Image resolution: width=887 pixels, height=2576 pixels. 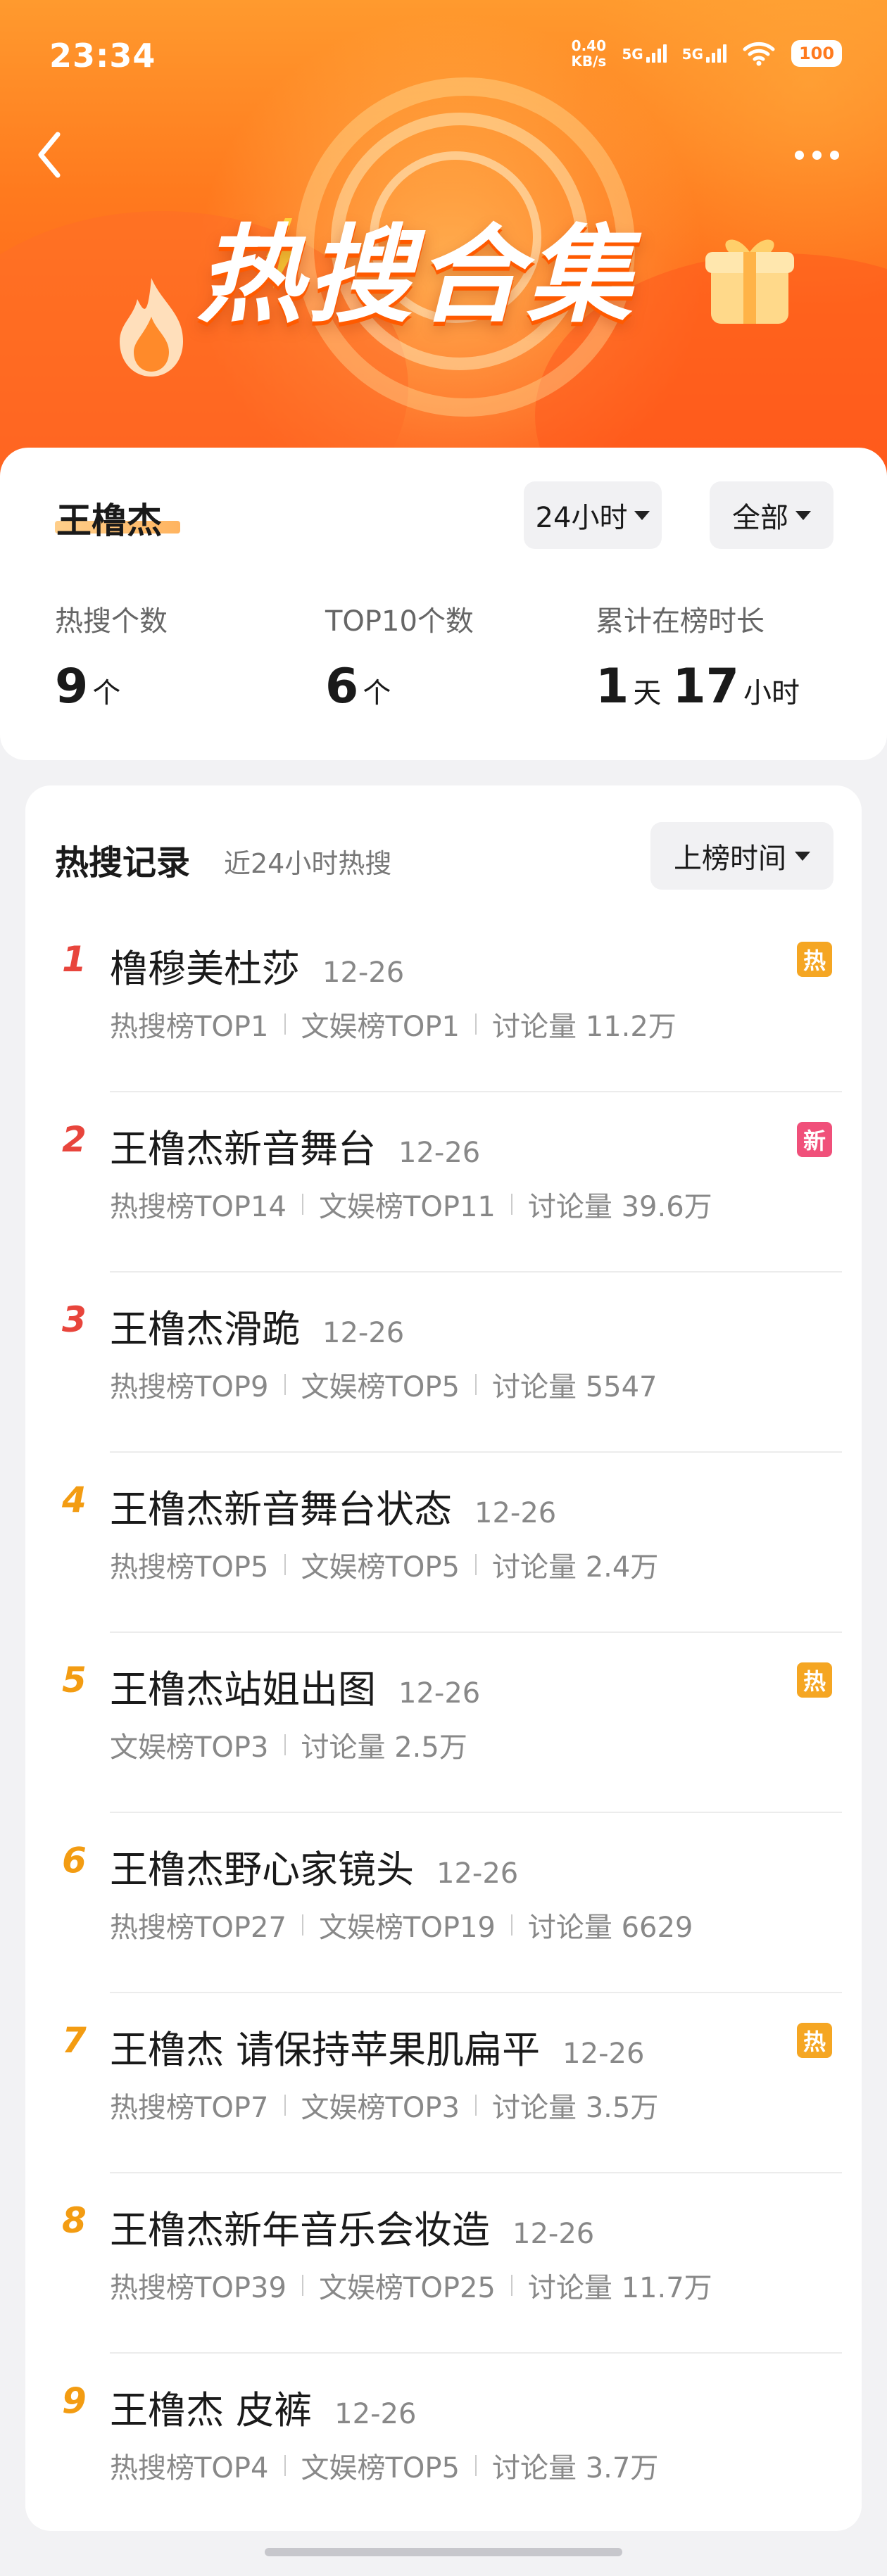 I want to click on topic-meta: 热搜榜TOP14, so click(x=199, y=1207).